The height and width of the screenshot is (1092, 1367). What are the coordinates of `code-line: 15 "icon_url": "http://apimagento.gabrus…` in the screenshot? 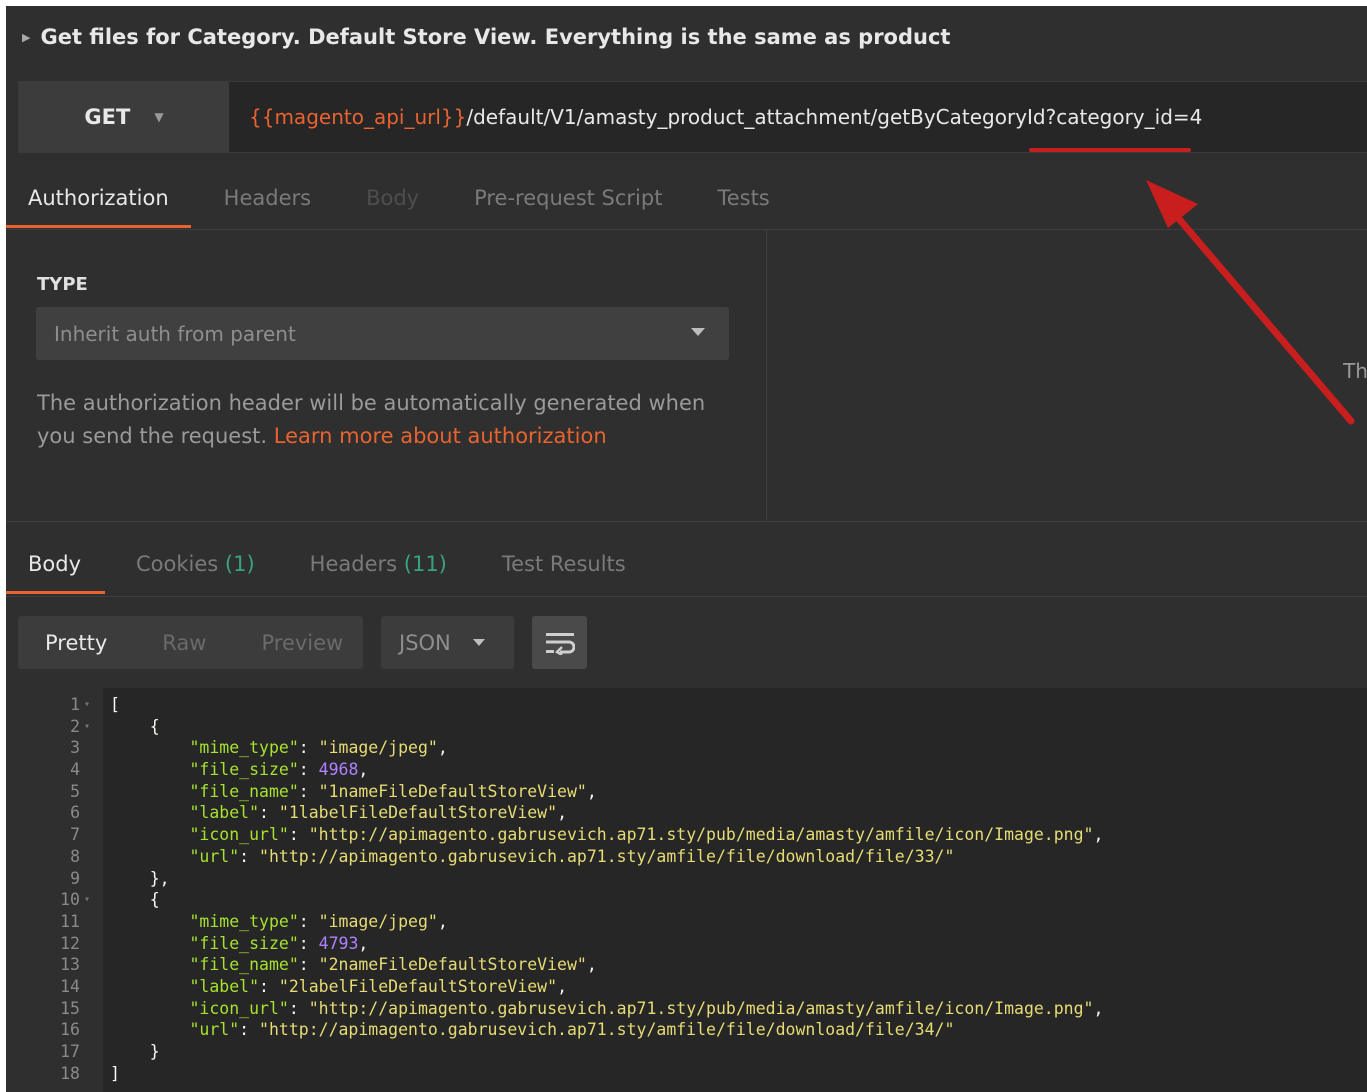 It's located at (693, 1009).